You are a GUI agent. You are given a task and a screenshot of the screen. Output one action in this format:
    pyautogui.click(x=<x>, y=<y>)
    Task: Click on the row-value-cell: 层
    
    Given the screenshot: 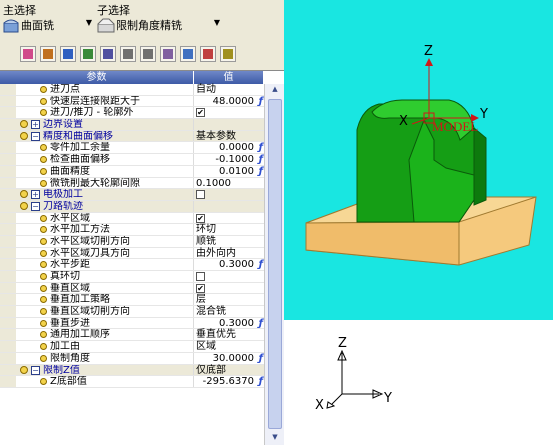 What is the action you would take?
    pyautogui.click(x=229, y=299)
    